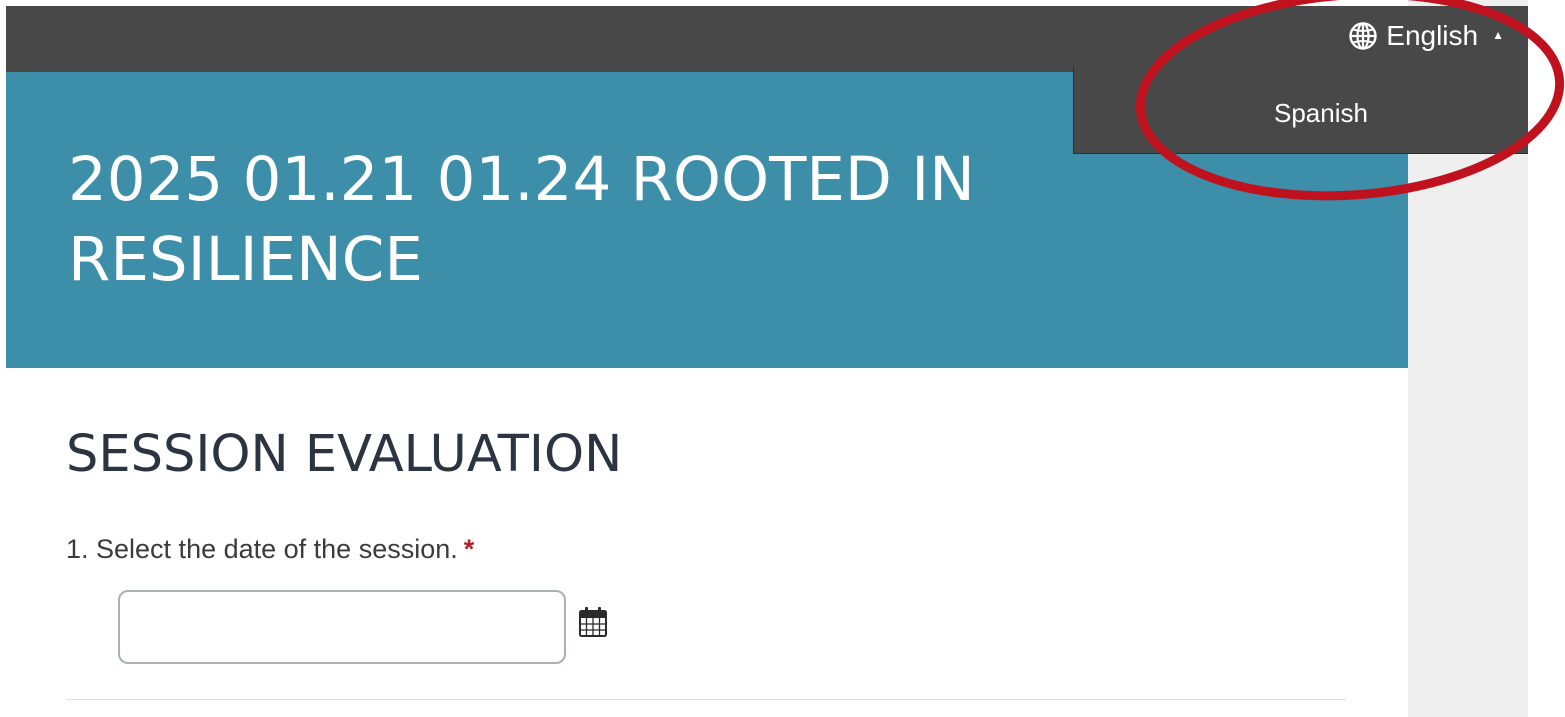  What do you see at coordinates (262, 549) in the screenshot?
I see `question-1-text: 1. Select the date of the session.` at bounding box center [262, 549].